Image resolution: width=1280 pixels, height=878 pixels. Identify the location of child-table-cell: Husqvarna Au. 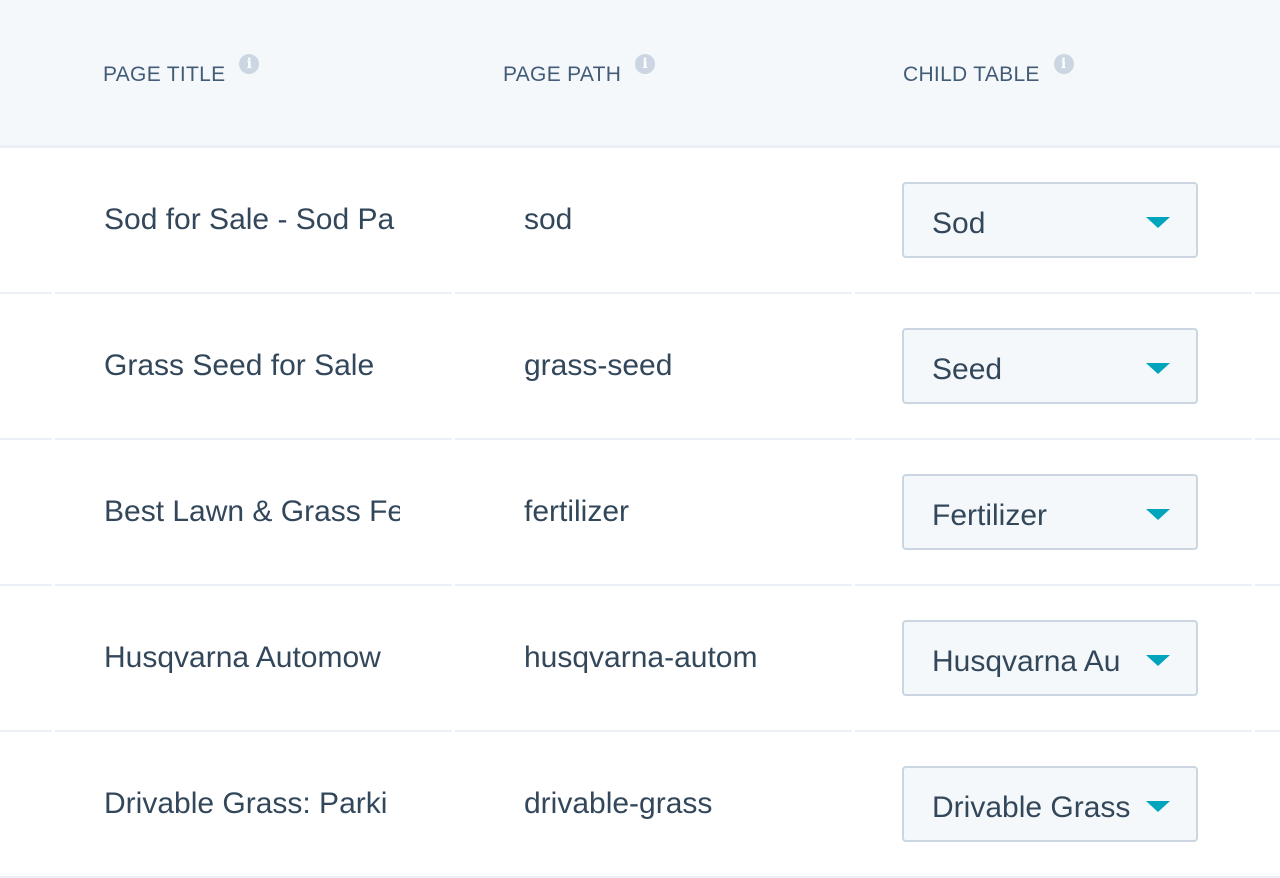
(1052, 658).